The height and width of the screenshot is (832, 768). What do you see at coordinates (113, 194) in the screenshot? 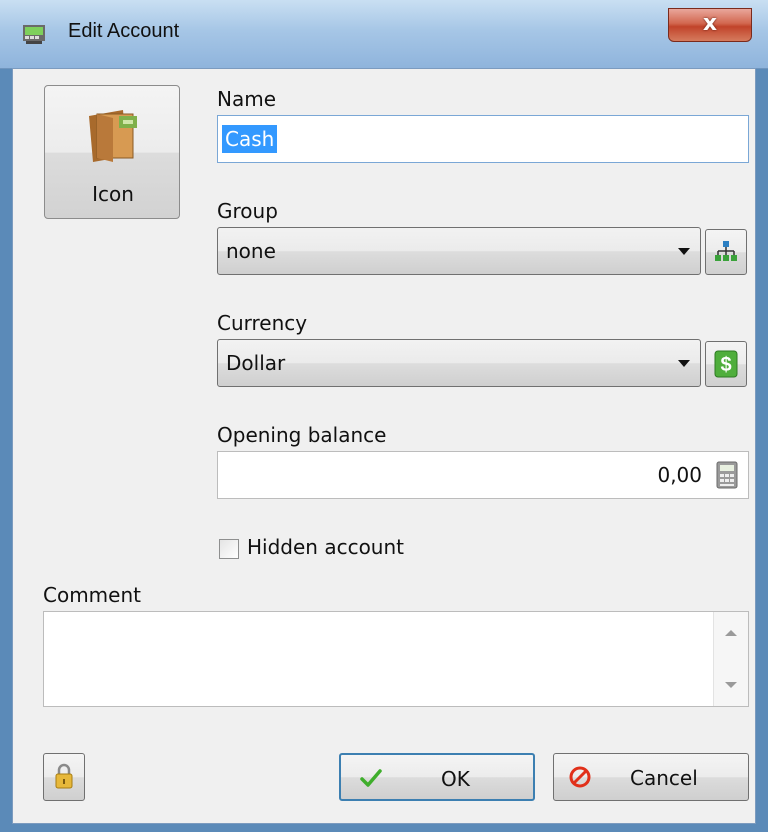
I see `icon-button-label: Icon` at bounding box center [113, 194].